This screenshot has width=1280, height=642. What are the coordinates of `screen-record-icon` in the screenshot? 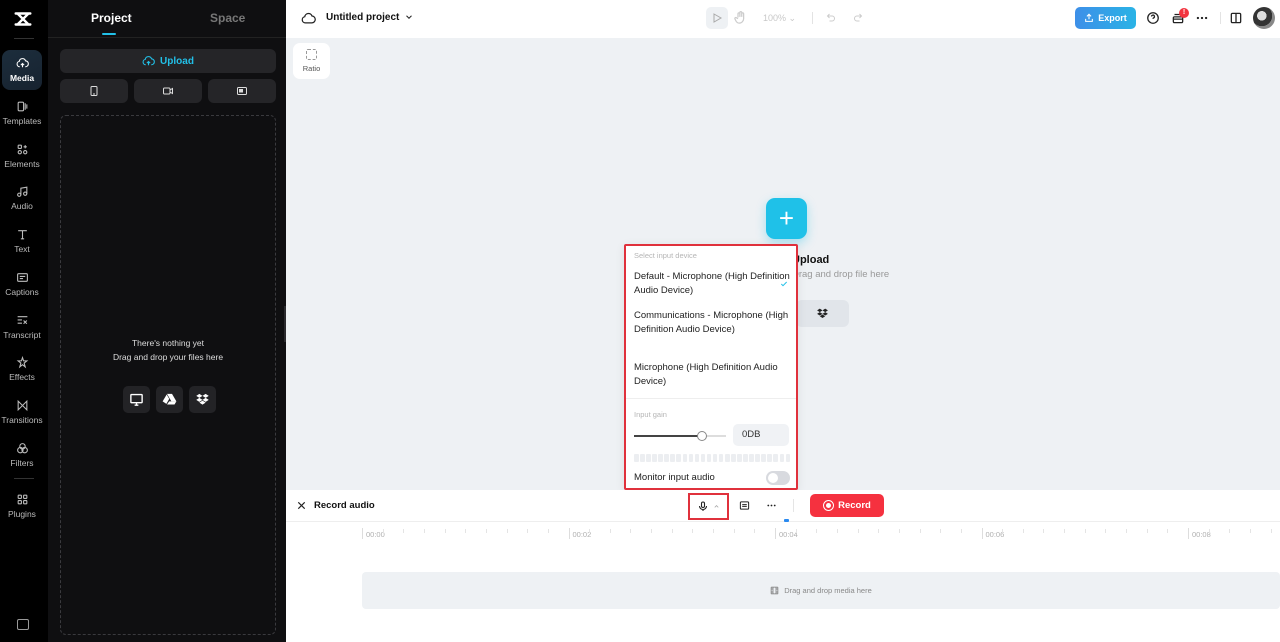 It's located at (242, 91).